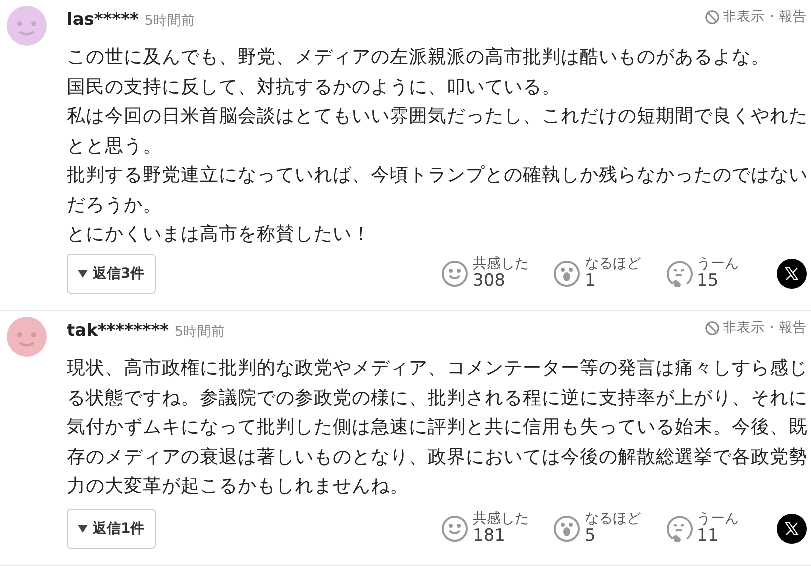 The image size is (811, 566). What do you see at coordinates (118, 330) in the screenshot?
I see `username: tak********` at bounding box center [118, 330].